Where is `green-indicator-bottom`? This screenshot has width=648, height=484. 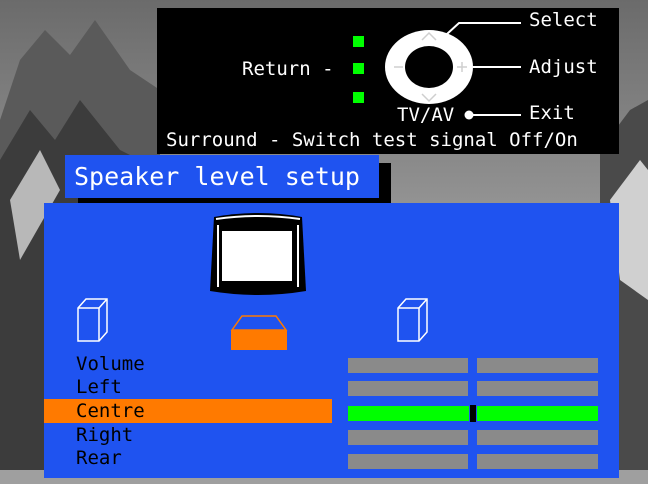
green-indicator-bottom is located at coordinates (358, 97).